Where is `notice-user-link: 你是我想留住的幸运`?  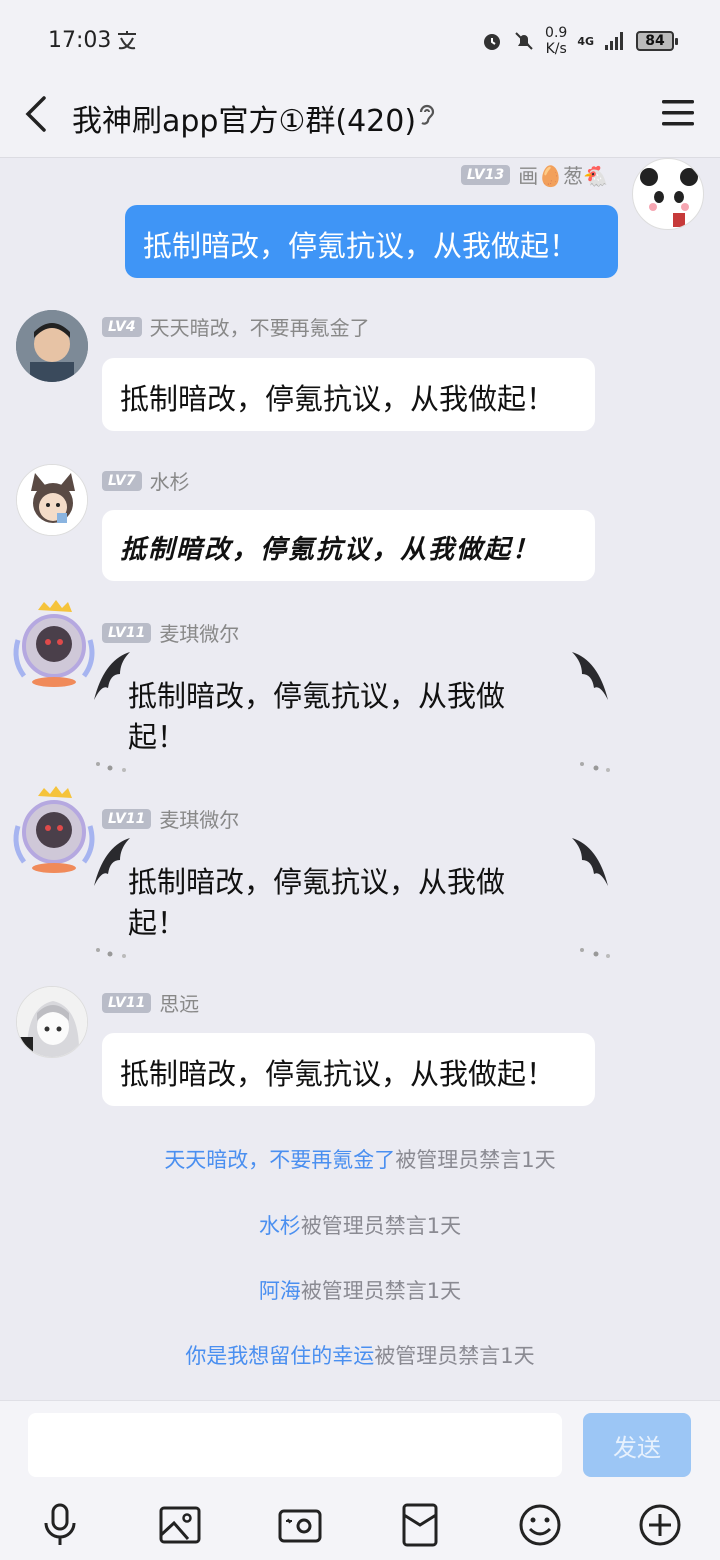
notice-user-link: 你是我想留住的幸运 is located at coordinates (279, 1356).